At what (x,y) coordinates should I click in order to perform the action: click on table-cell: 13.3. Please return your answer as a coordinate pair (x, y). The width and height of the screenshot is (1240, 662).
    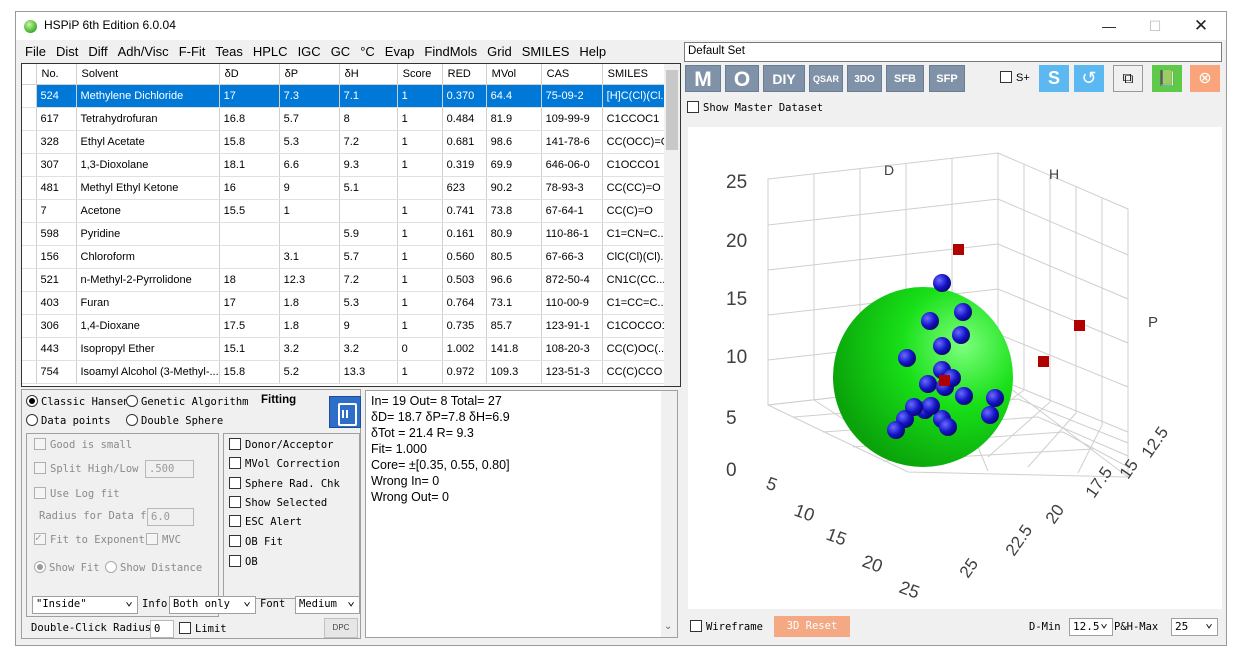
    Looking at the image, I should click on (368, 372).